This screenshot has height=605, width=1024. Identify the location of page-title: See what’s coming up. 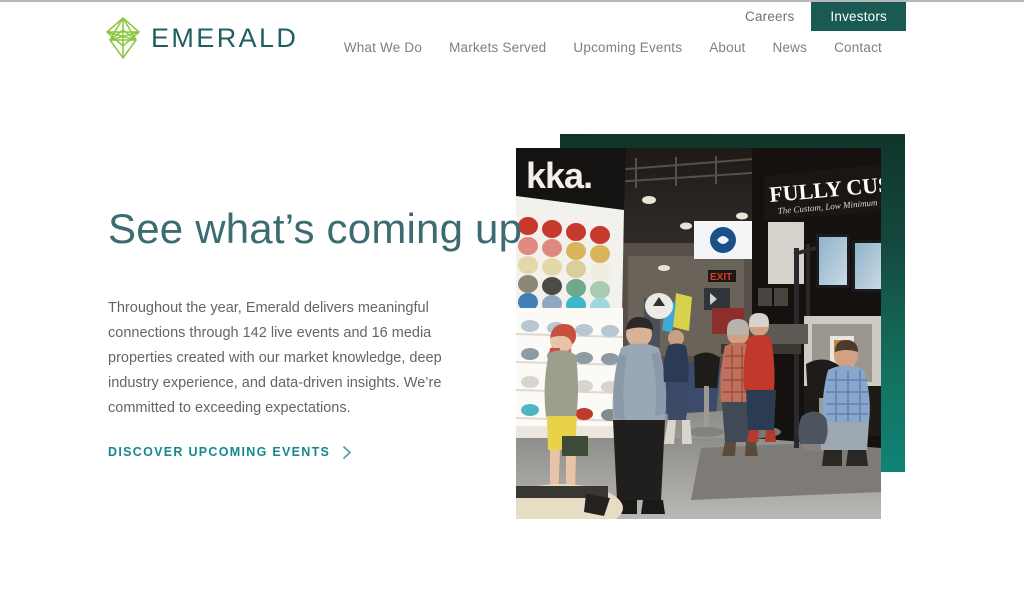
(315, 228).